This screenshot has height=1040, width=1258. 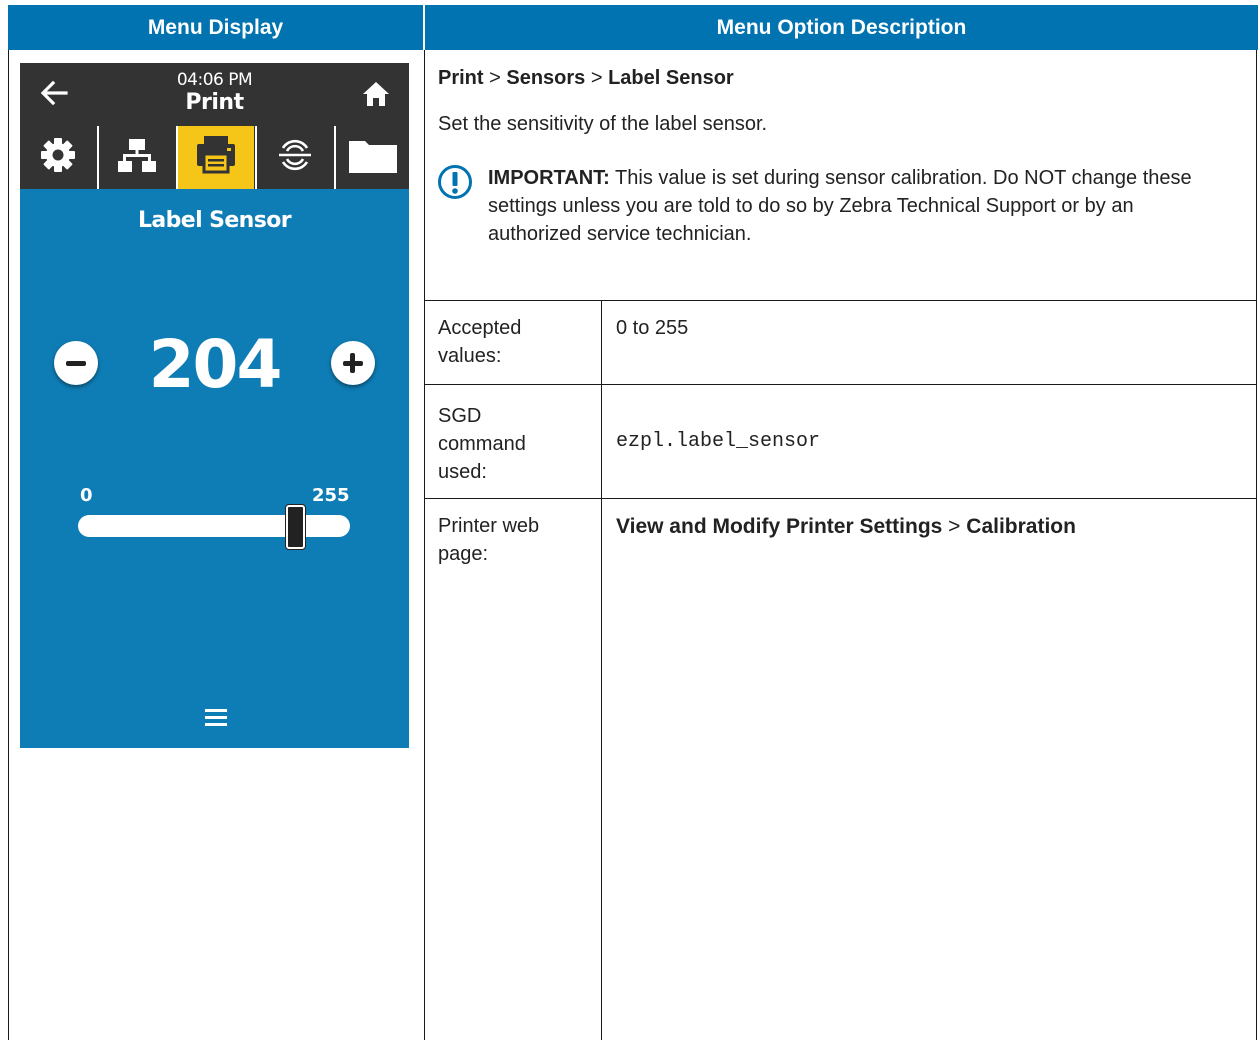 I want to click on important-label: IMPORTANT:, so click(x=549, y=178).